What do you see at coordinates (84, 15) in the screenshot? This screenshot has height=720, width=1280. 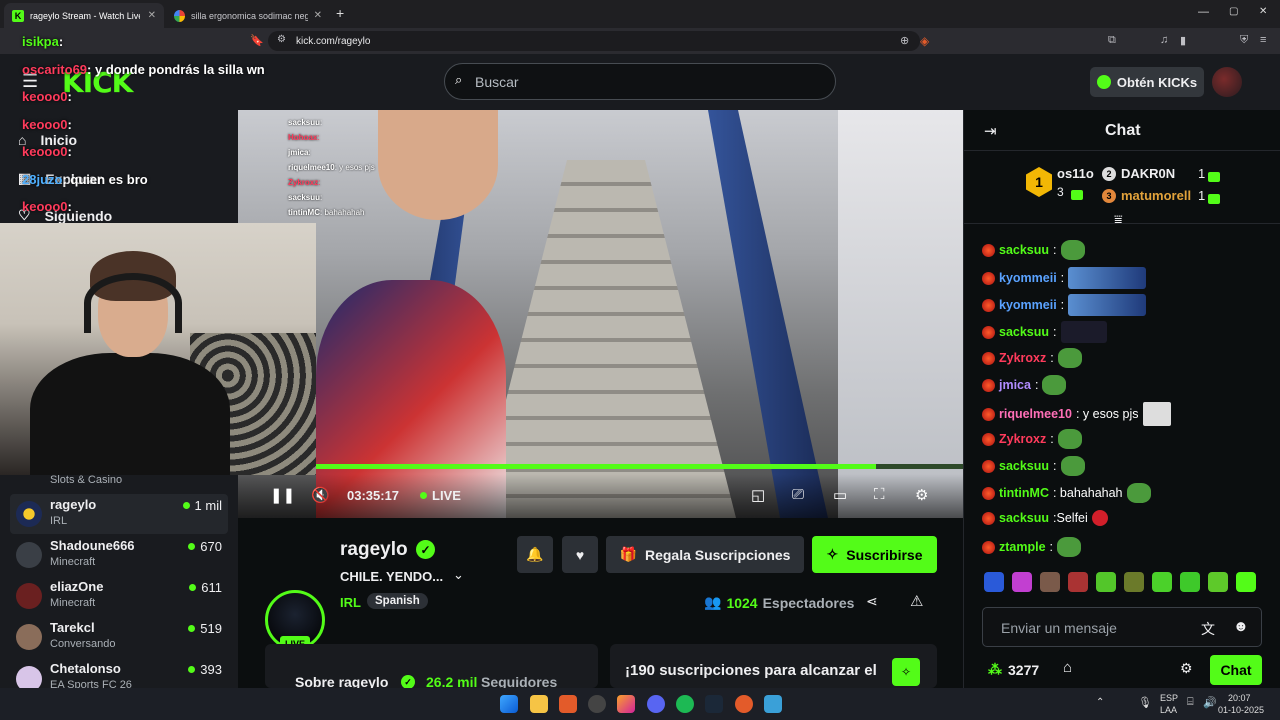 I see `tab-kick: K rageylo Stream - Watch Live on ✕` at bounding box center [84, 15].